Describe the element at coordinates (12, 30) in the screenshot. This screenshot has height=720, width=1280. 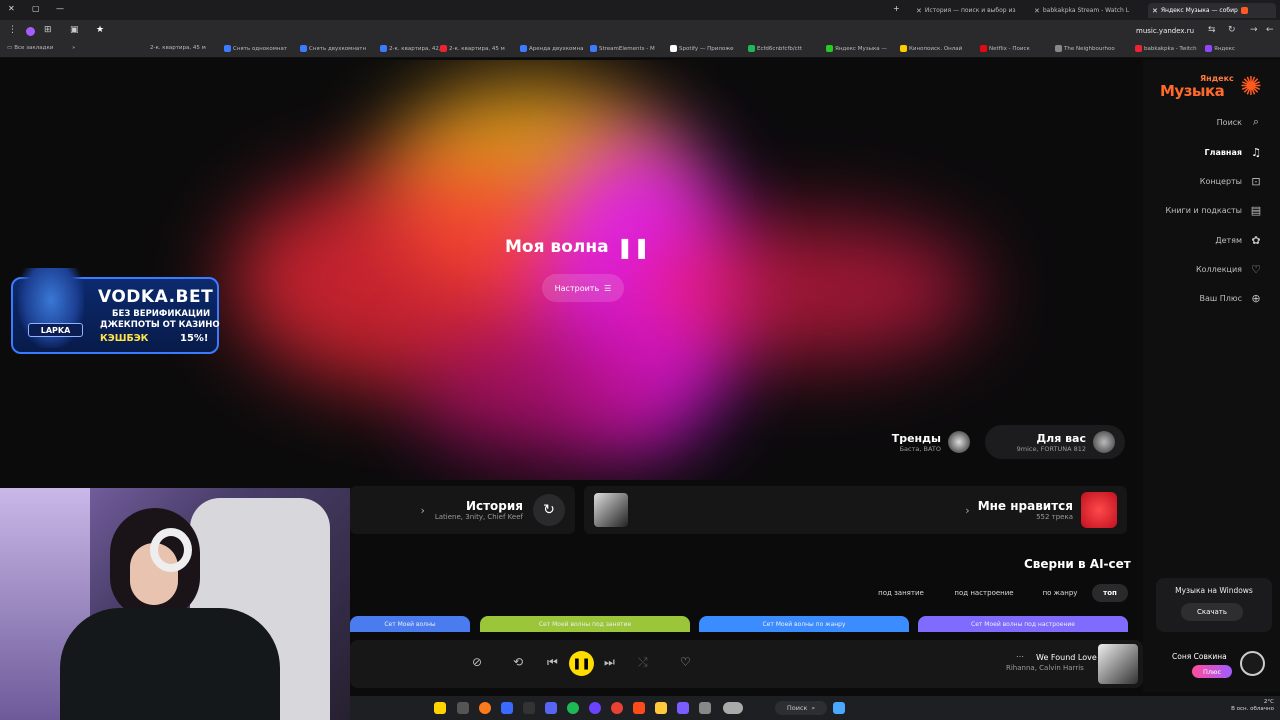
I see `menu-icon: ⋮` at that location.